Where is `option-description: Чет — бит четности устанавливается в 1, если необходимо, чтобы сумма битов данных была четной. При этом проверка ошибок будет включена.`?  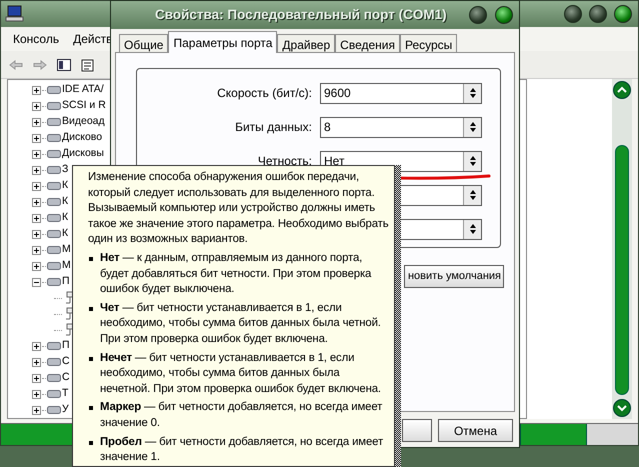
option-description: Чет — бит четности устанавливается в 1, если необходимо, чтобы сумма битов данных была четной. При этом проверка ошибок будет включена. is located at coordinates (241, 323).